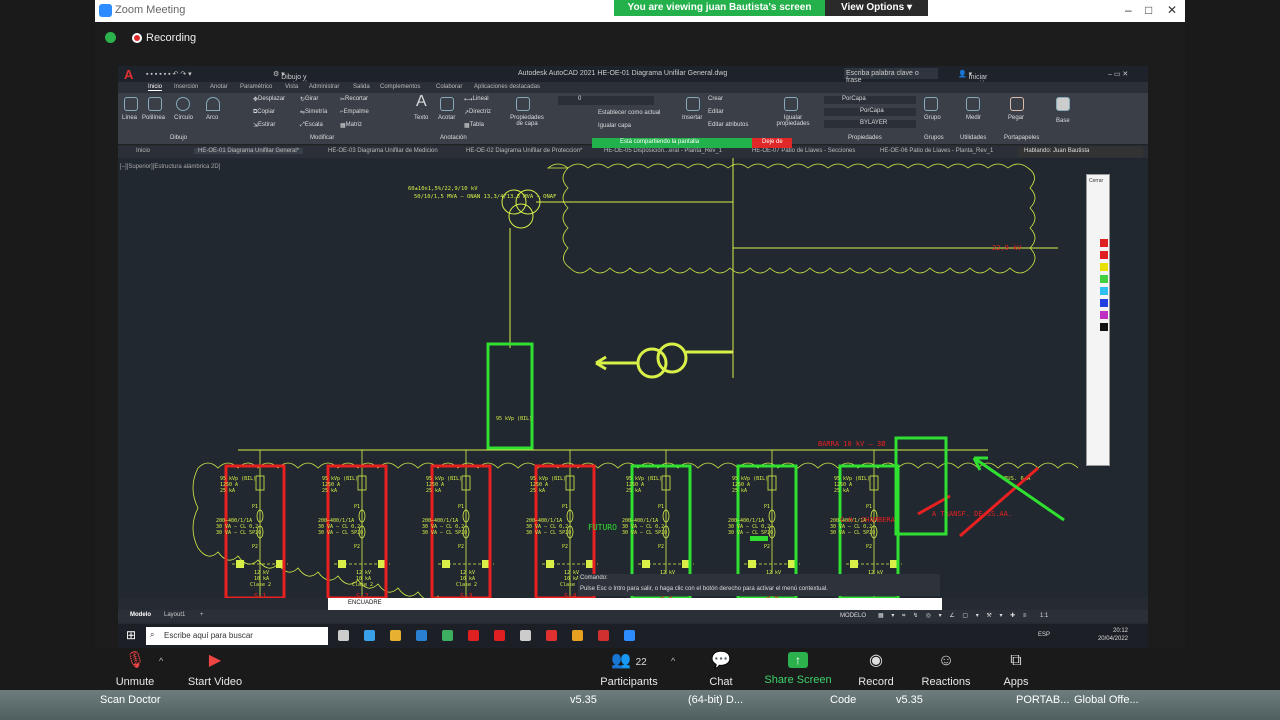  I want to click on text-tool-icon: A, so click(421, 102).